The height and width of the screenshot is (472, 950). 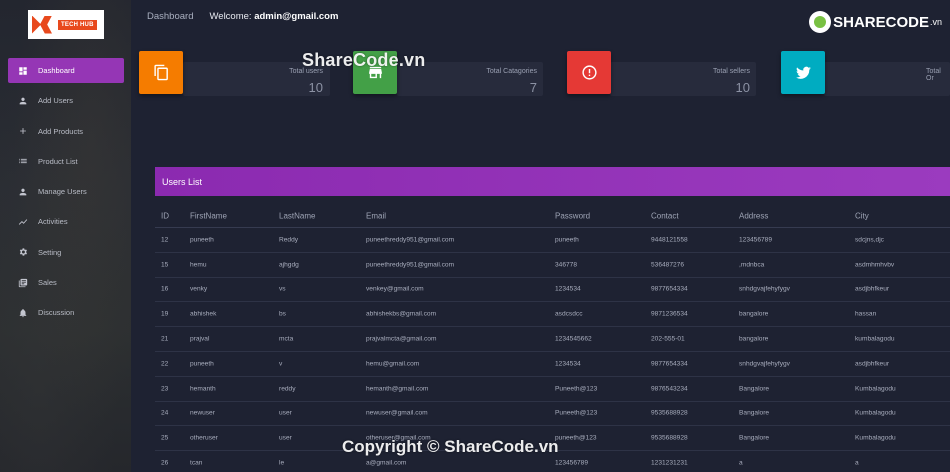 I want to click on sidebar-item-add-products: Add Products, so click(x=66, y=131).